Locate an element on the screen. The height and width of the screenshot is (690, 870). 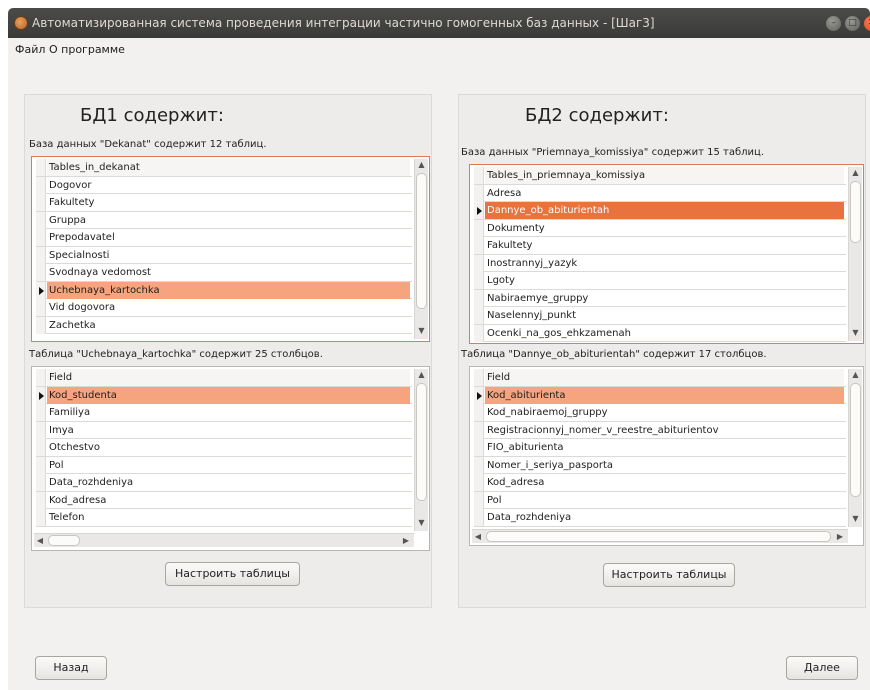
db1-table-row: Gruppa is located at coordinates (224, 220).